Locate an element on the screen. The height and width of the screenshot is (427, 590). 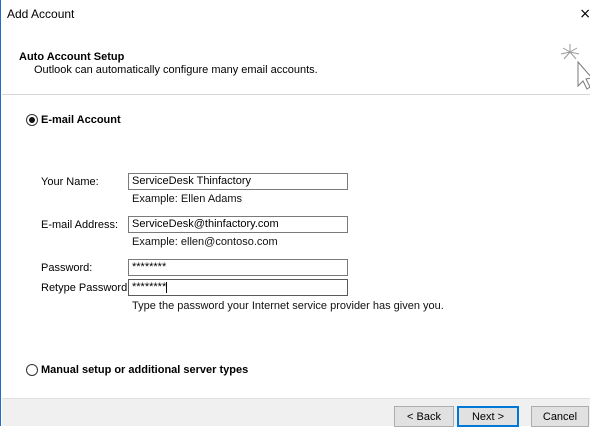
manual-setup-option: Manual setup or additional server types is located at coordinates (137, 370).